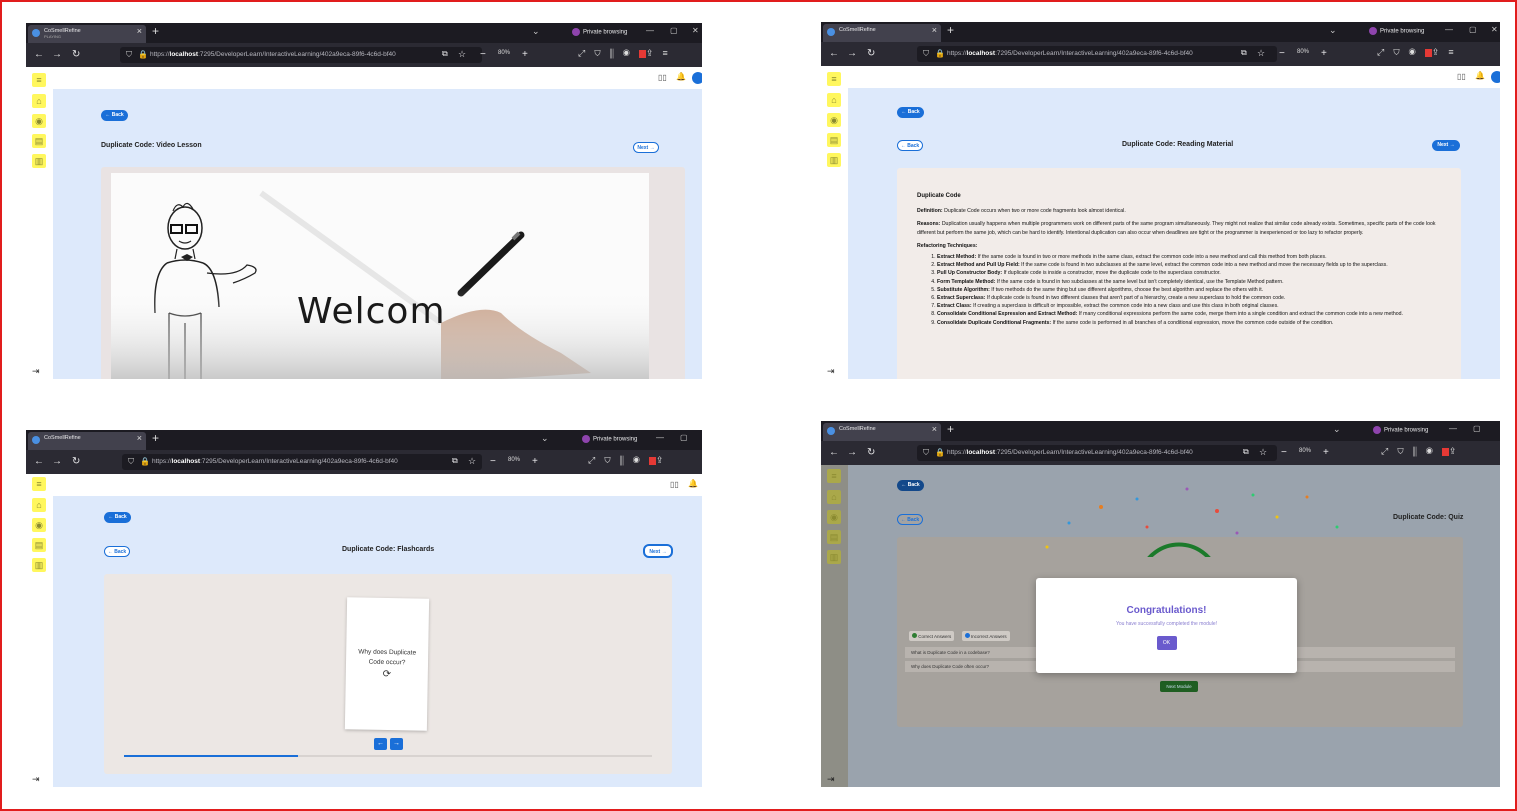  I want to click on toolbar-extensions: ⤢⛉◉ ⇪≡, so click(1420, 52).